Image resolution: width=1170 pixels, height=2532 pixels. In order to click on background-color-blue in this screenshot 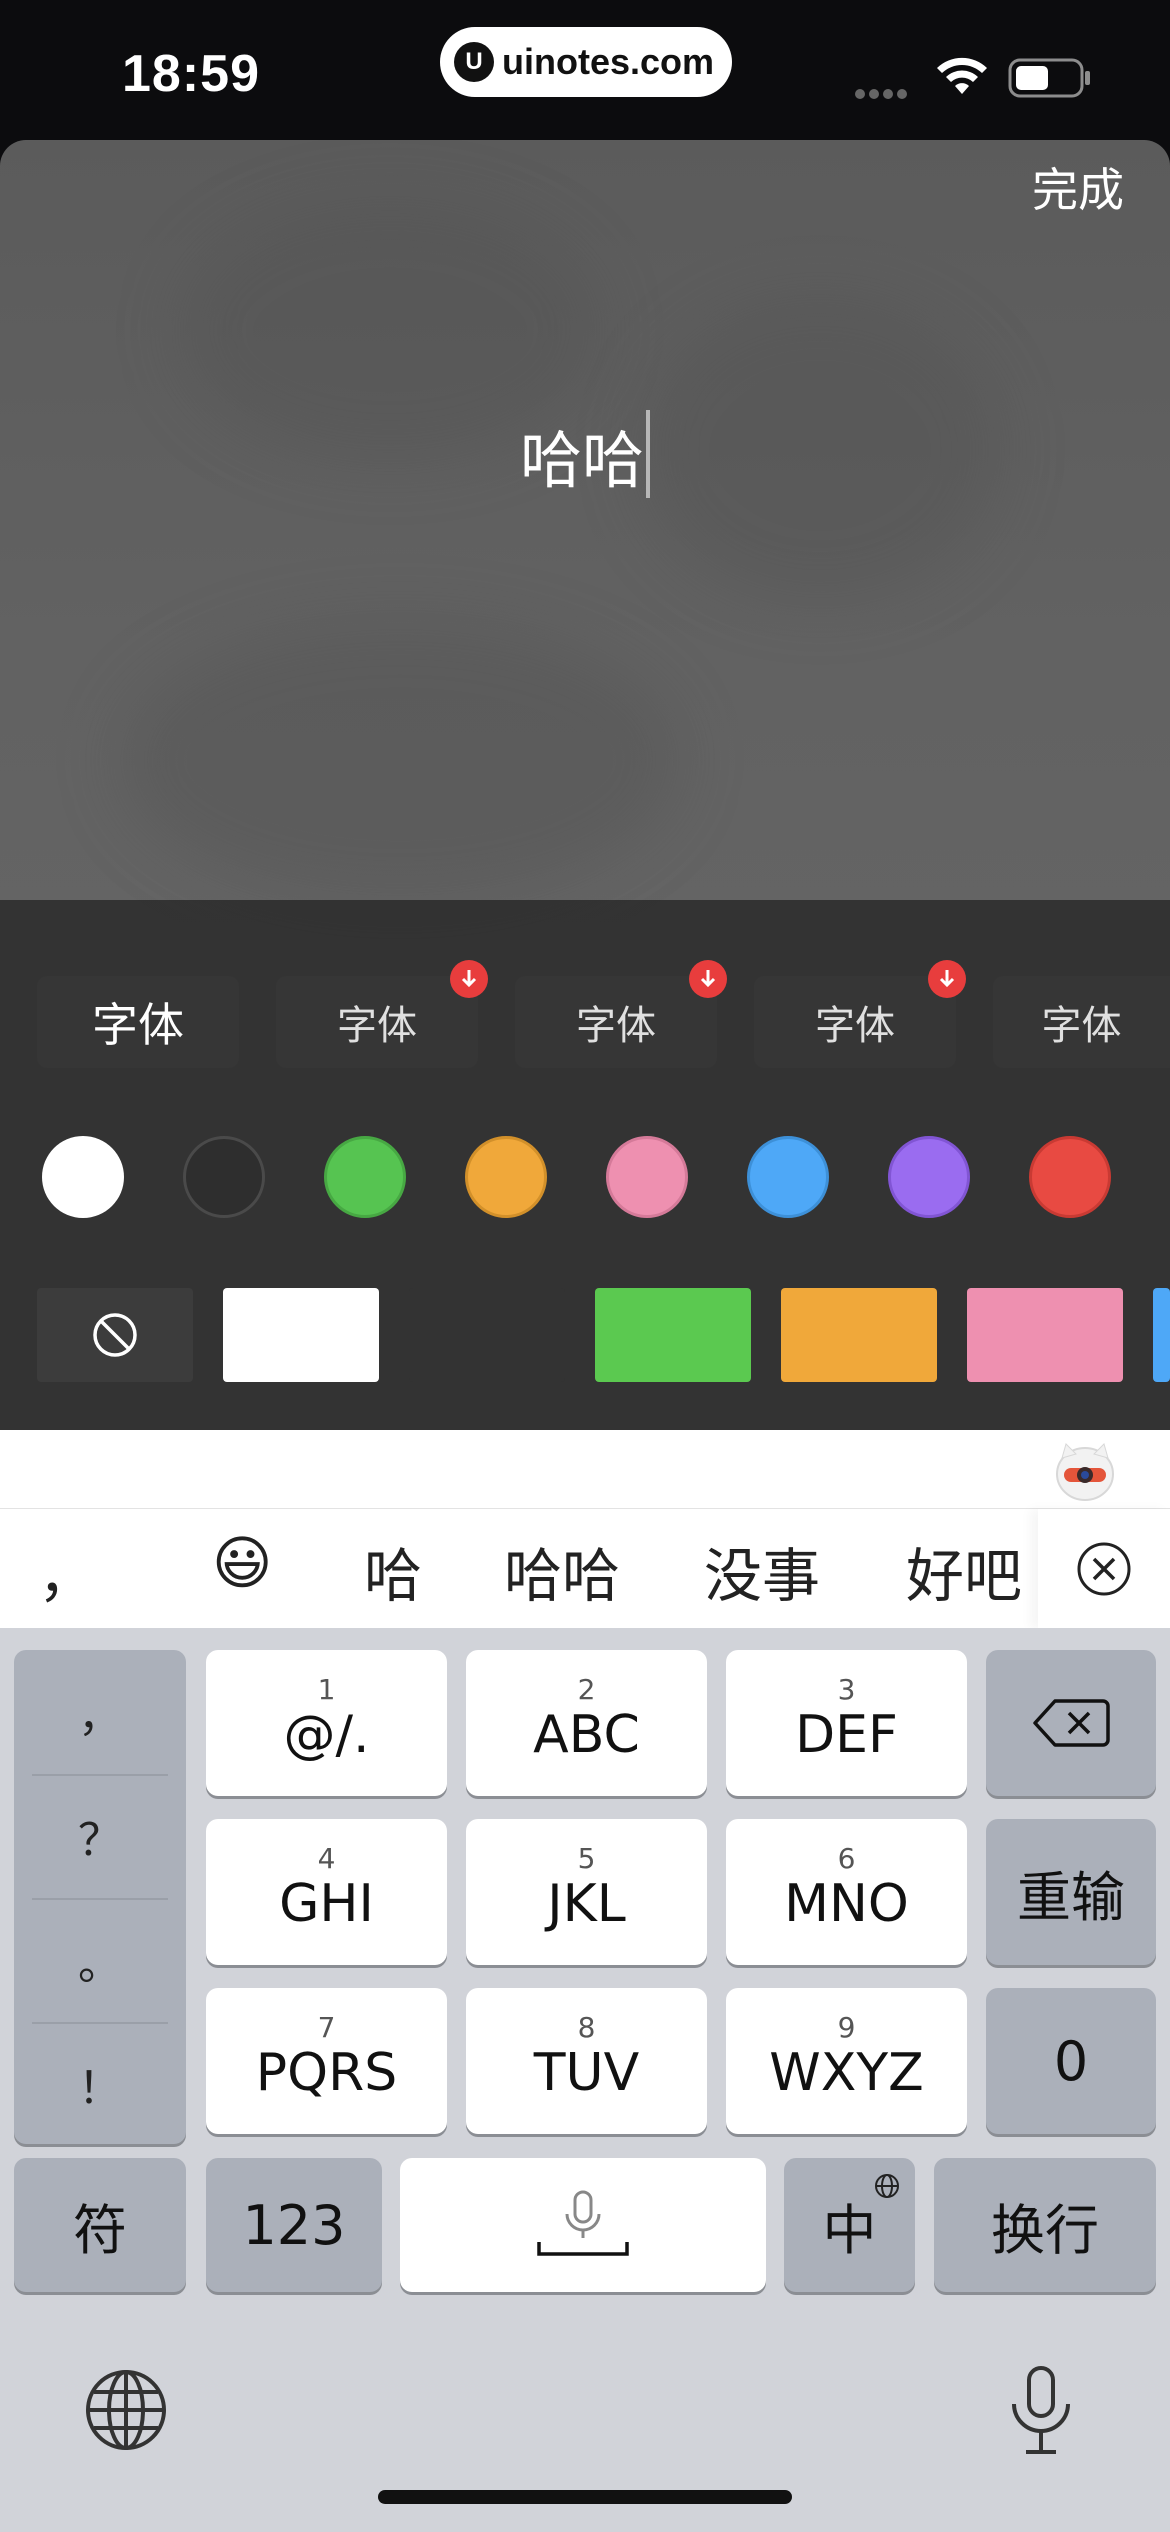, I will do `click(1161, 1335)`.